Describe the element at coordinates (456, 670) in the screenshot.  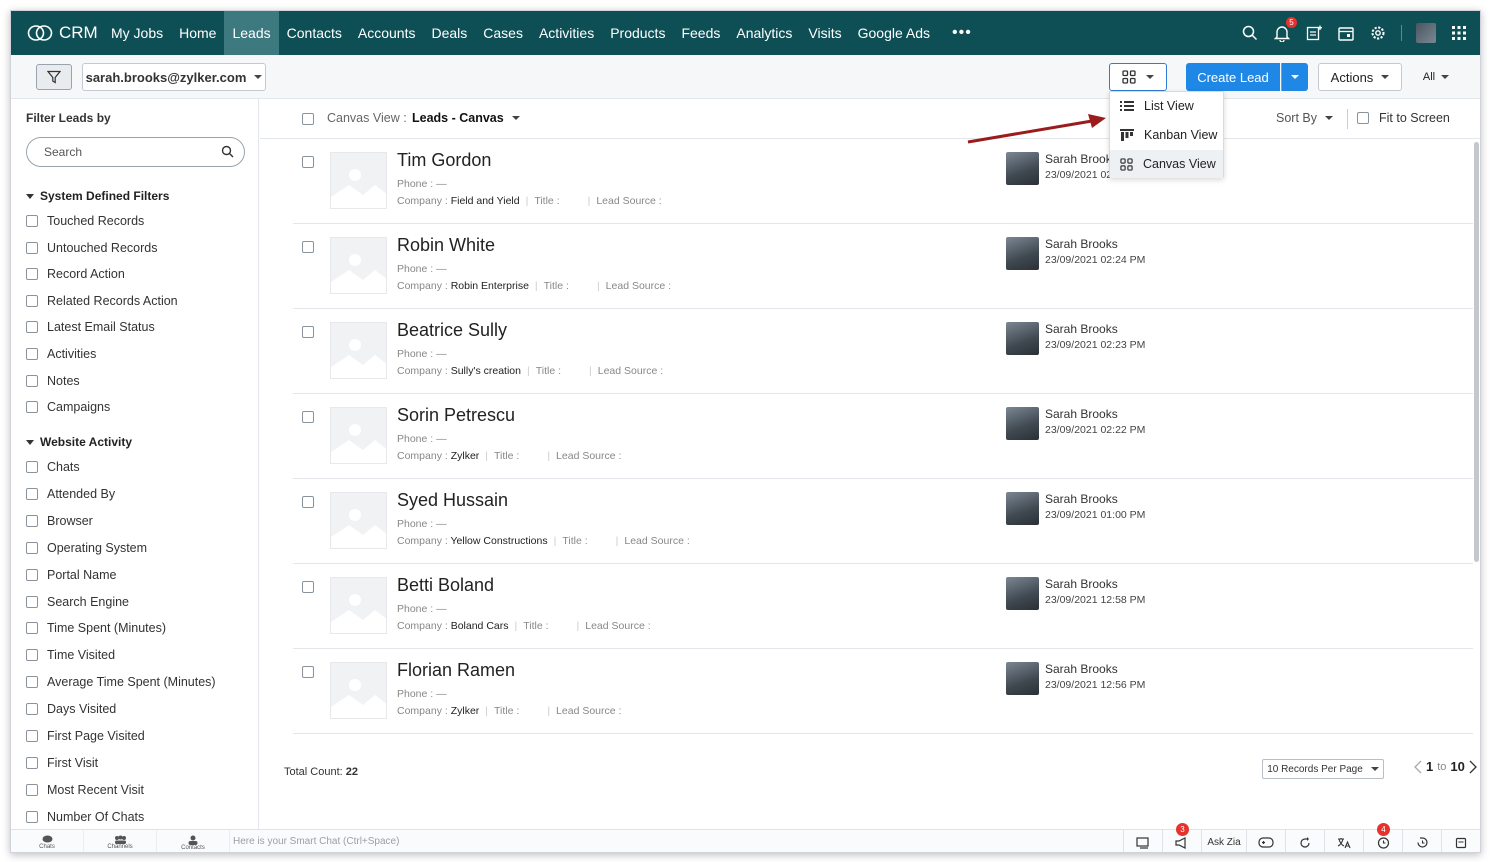
I see `lead-name: Florian Ramen` at that location.